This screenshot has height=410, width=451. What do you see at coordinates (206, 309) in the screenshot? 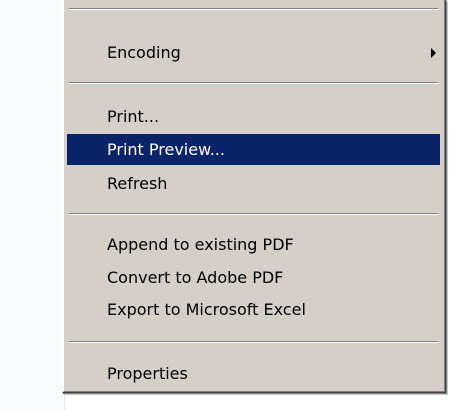
I see `menu-item-label: Export to Microsoft Excel` at bounding box center [206, 309].